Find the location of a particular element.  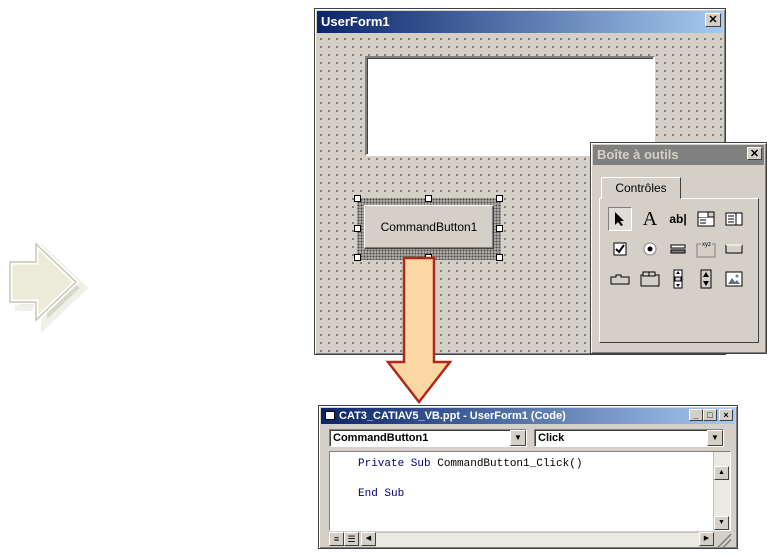

object-dropdown: CommandButton1 ▼ is located at coordinates (428, 438).